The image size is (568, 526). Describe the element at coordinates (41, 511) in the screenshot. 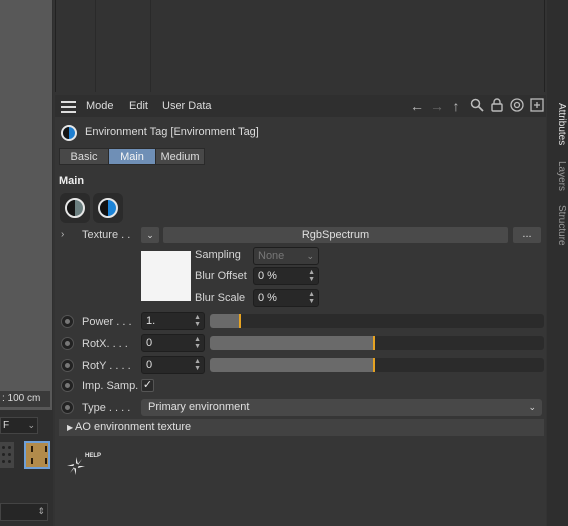

I see `chevron-updown-icon: ⇕` at that location.